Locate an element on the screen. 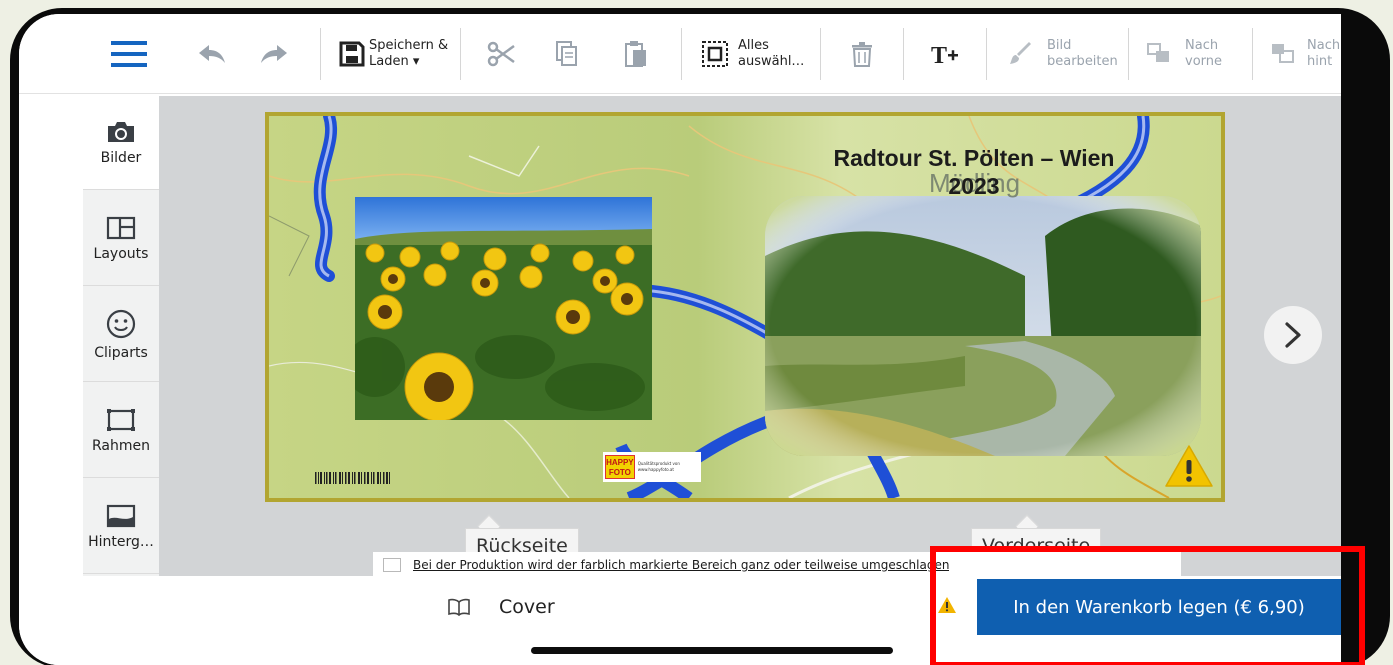 This screenshot has width=1393, height=665. sidebar-item-cliparts: Cliparts is located at coordinates (121, 335).